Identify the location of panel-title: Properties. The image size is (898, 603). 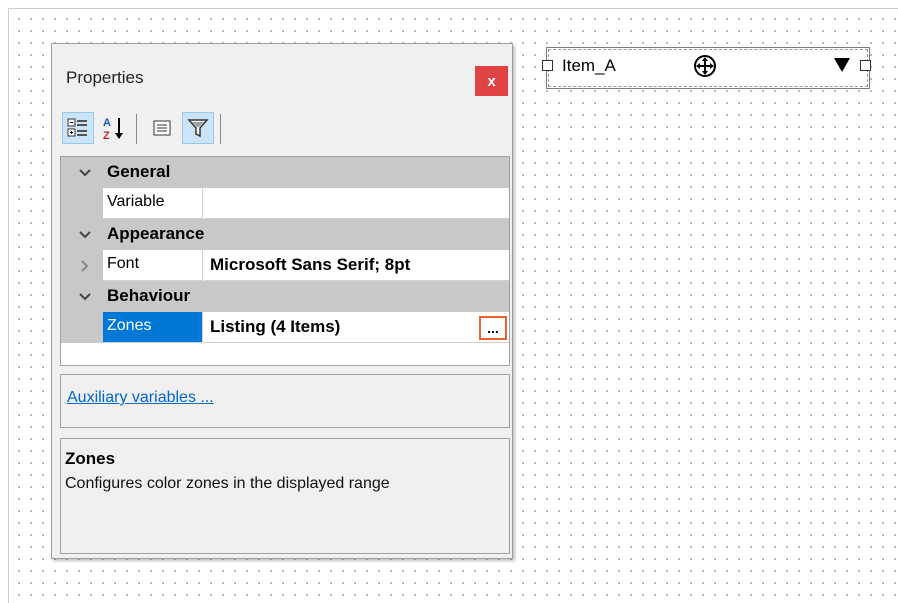
(105, 77).